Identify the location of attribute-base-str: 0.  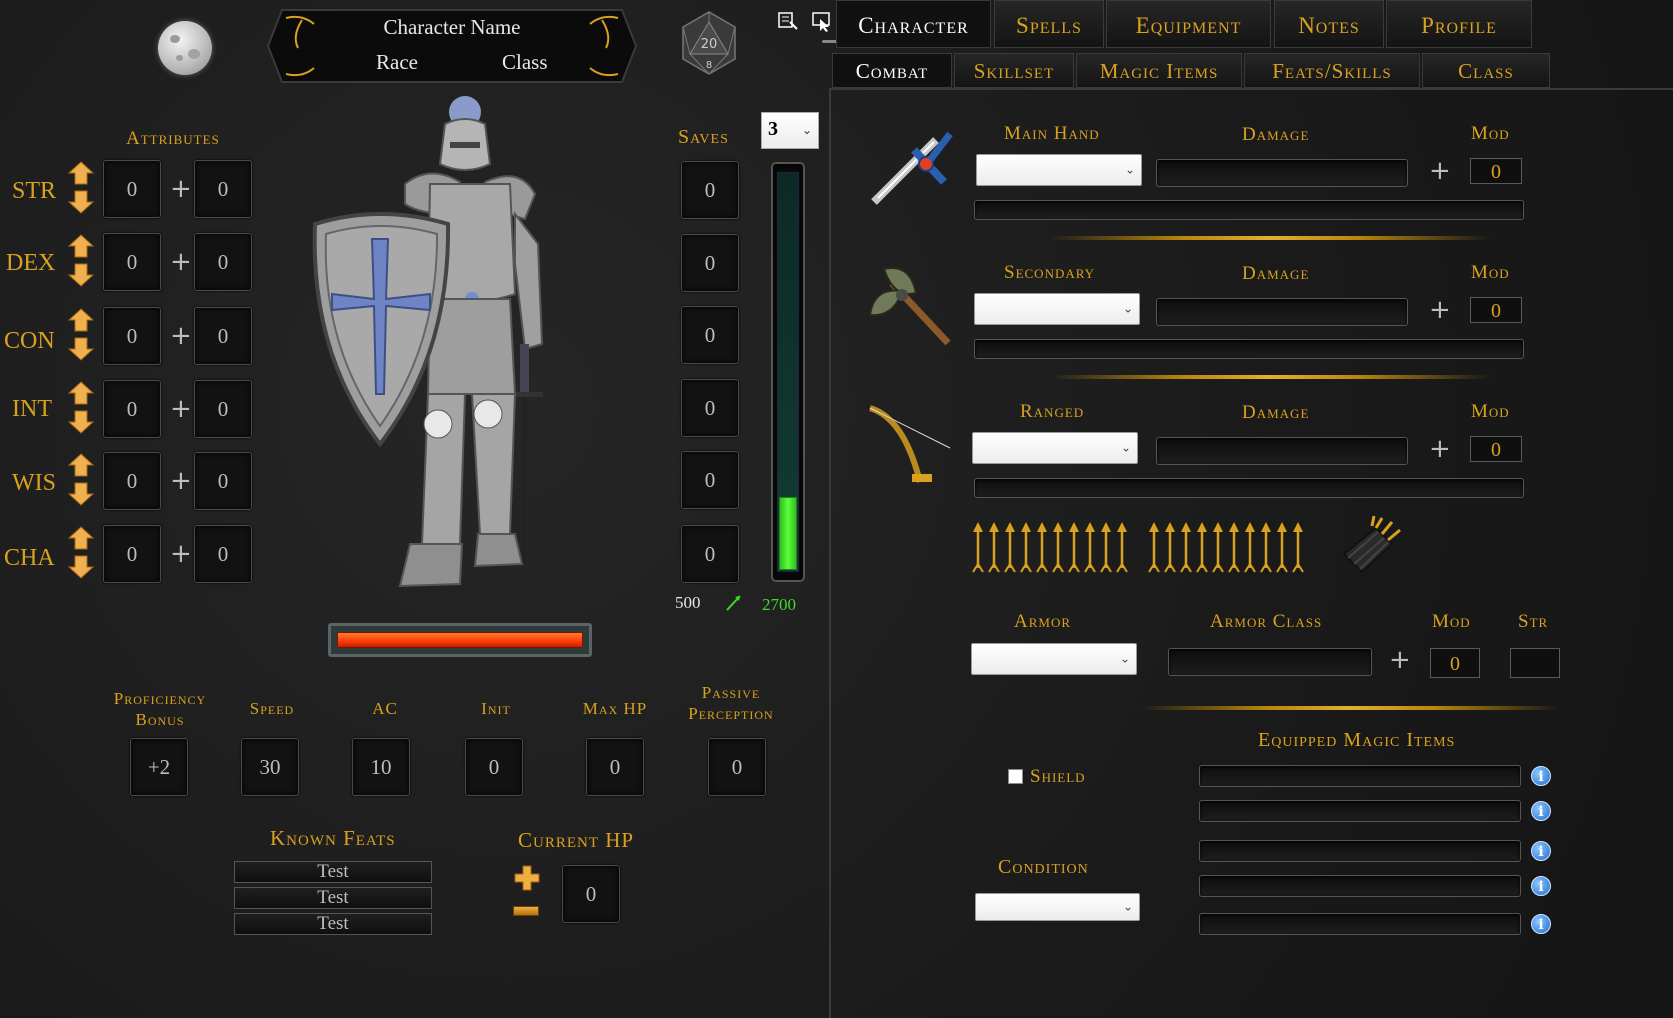
(132, 189).